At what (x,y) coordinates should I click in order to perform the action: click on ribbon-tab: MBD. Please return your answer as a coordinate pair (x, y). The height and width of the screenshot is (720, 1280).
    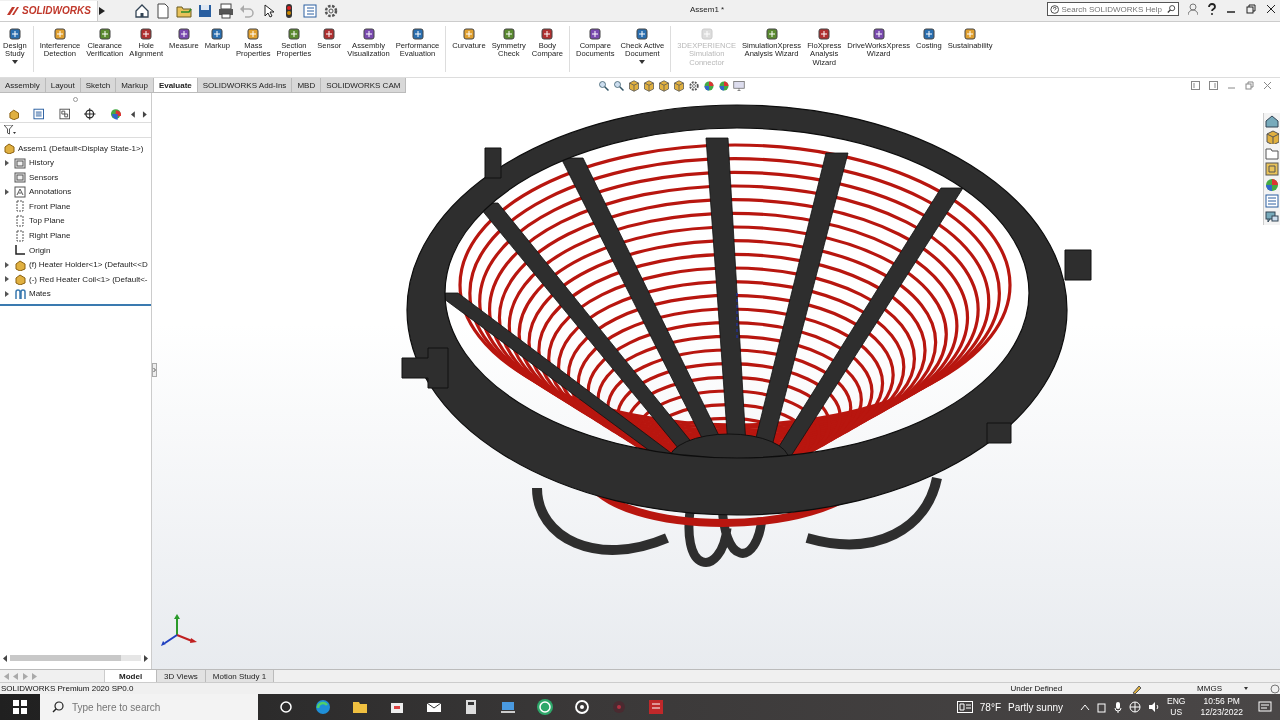
    Looking at the image, I should click on (307, 85).